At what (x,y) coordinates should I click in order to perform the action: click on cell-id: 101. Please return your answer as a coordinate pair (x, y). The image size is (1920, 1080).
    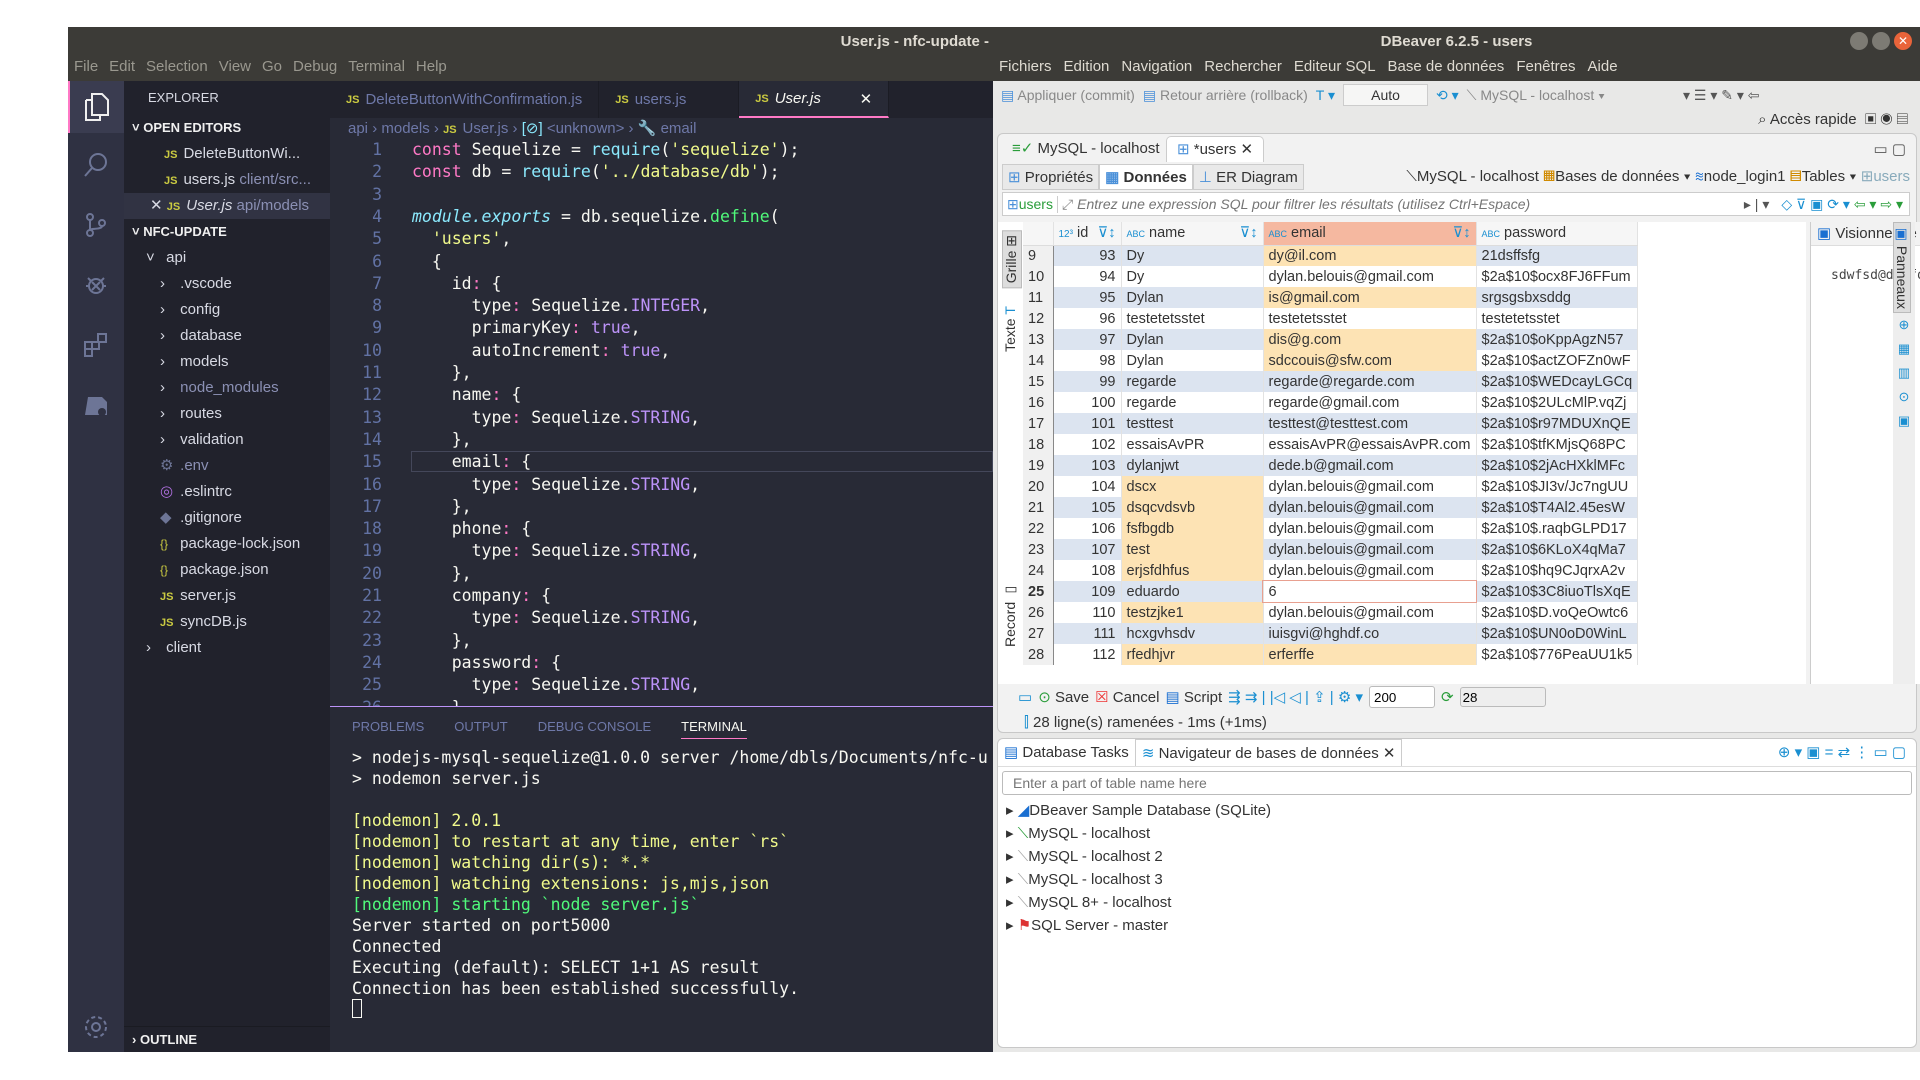
    Looking at the image, I should click on (1087, 423).